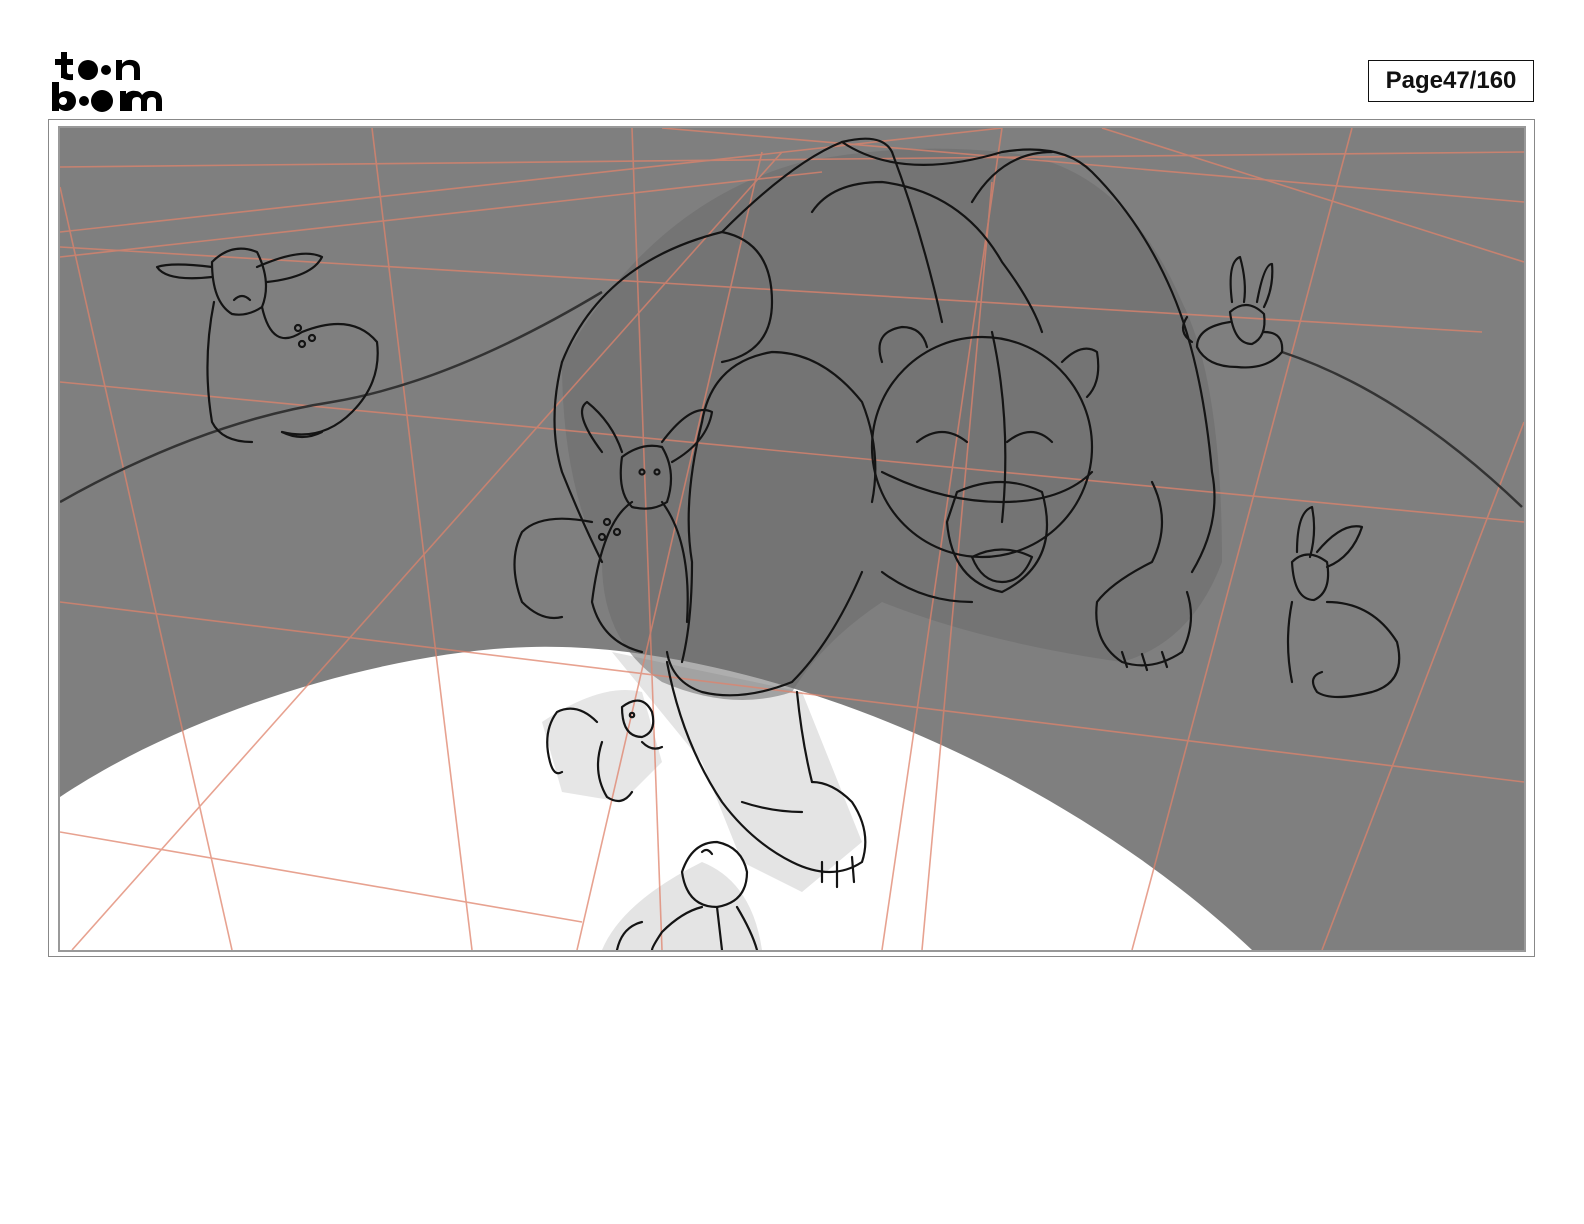 The height and width of the screenshot is (1224, 1584). I want to click on toon-boom-logo, so click(109, 82).